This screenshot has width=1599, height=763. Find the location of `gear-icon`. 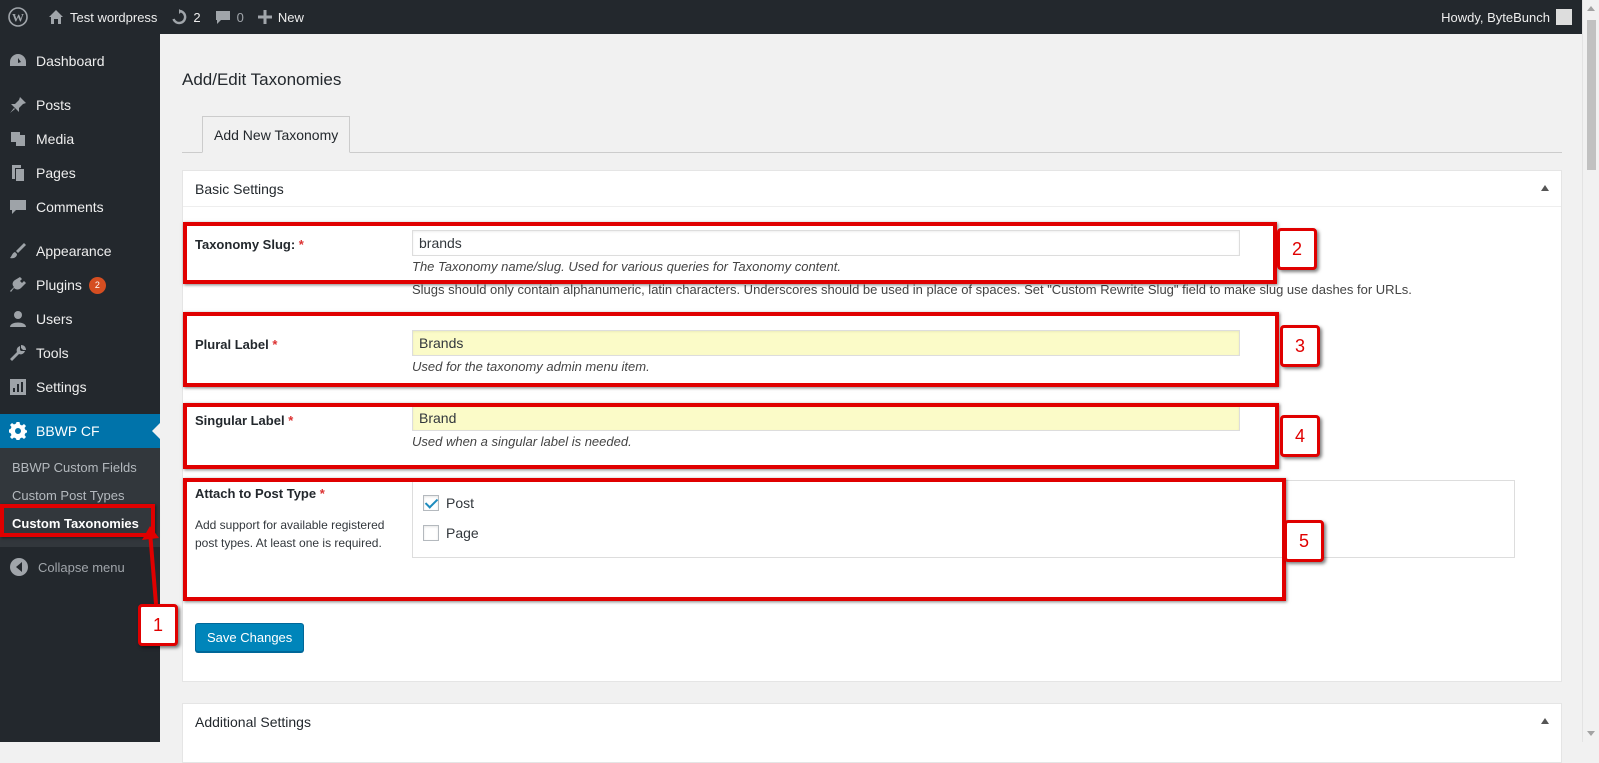

gear-icon is located at coordinates (18, 431).